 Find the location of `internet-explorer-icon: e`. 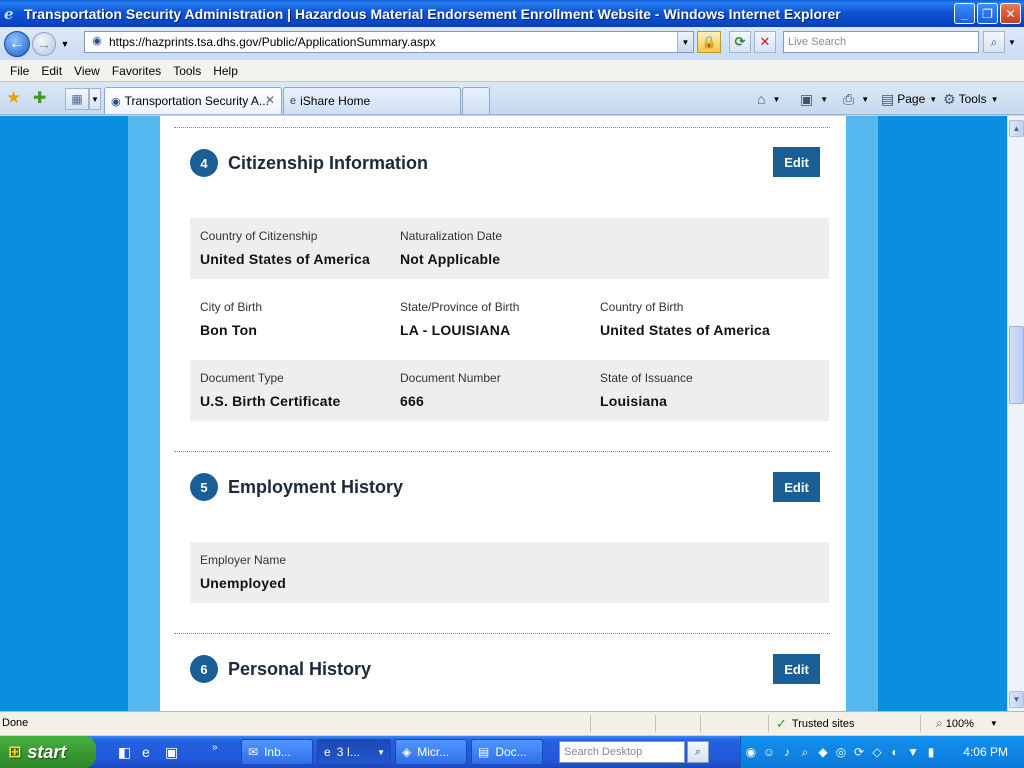

internet-explorer-icon: e is located at coordinates (9, 13).